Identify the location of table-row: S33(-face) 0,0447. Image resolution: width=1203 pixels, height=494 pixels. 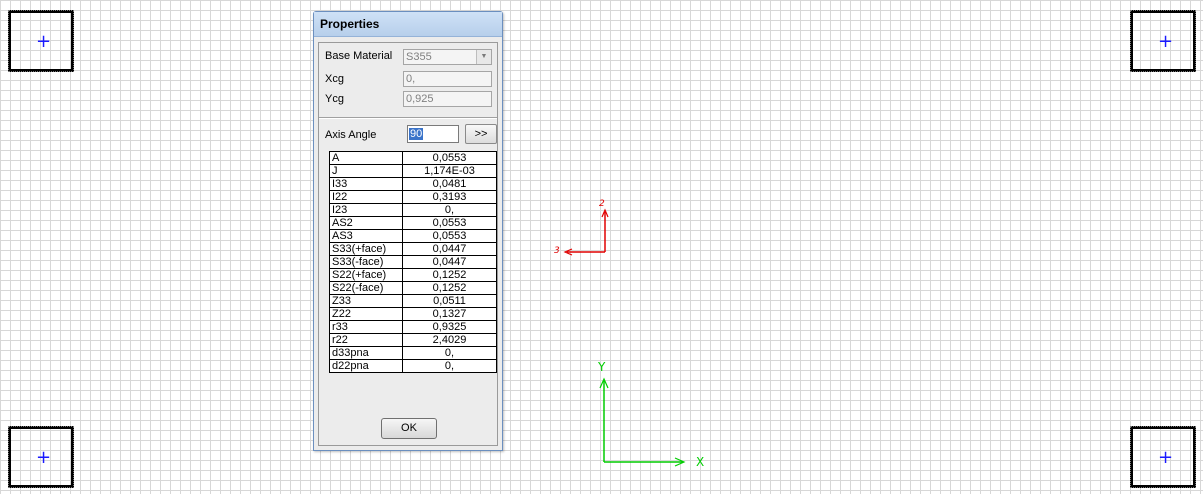
(413, 262).